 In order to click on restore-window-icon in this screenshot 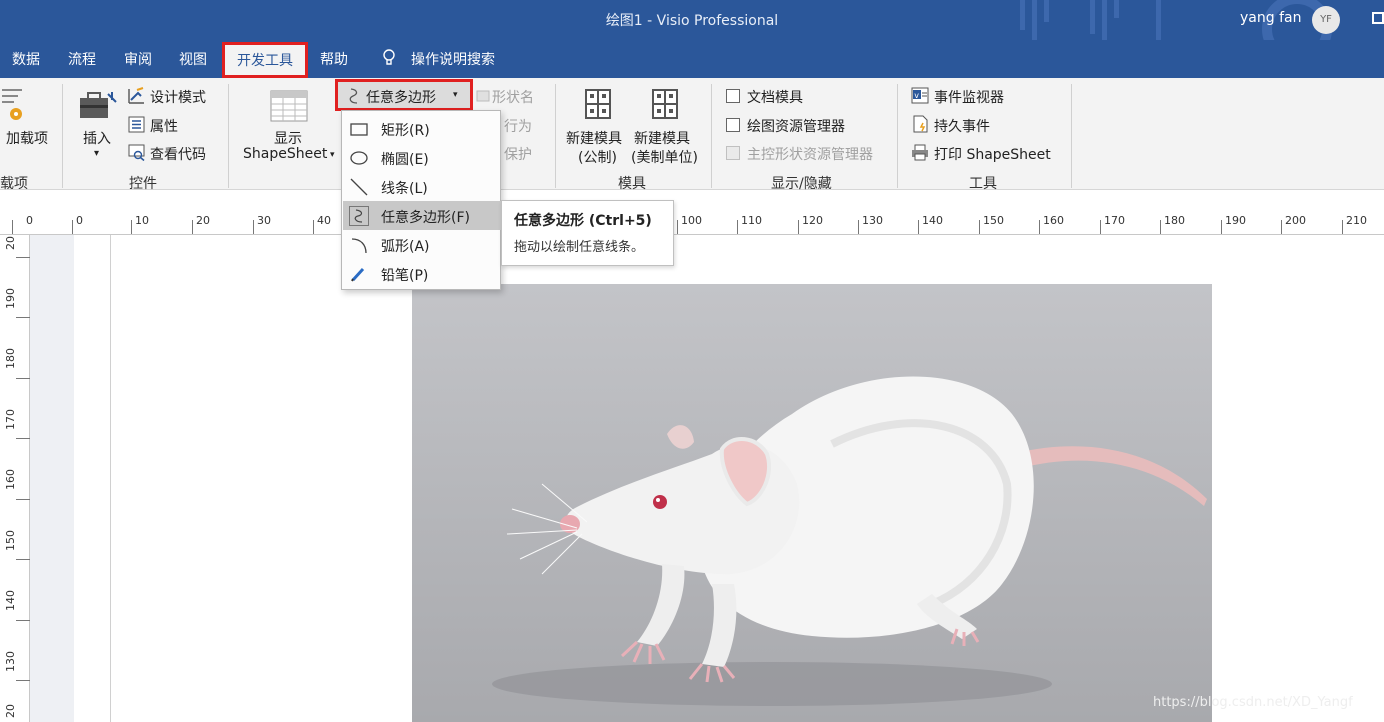, I will do `click(1378, 18)`.